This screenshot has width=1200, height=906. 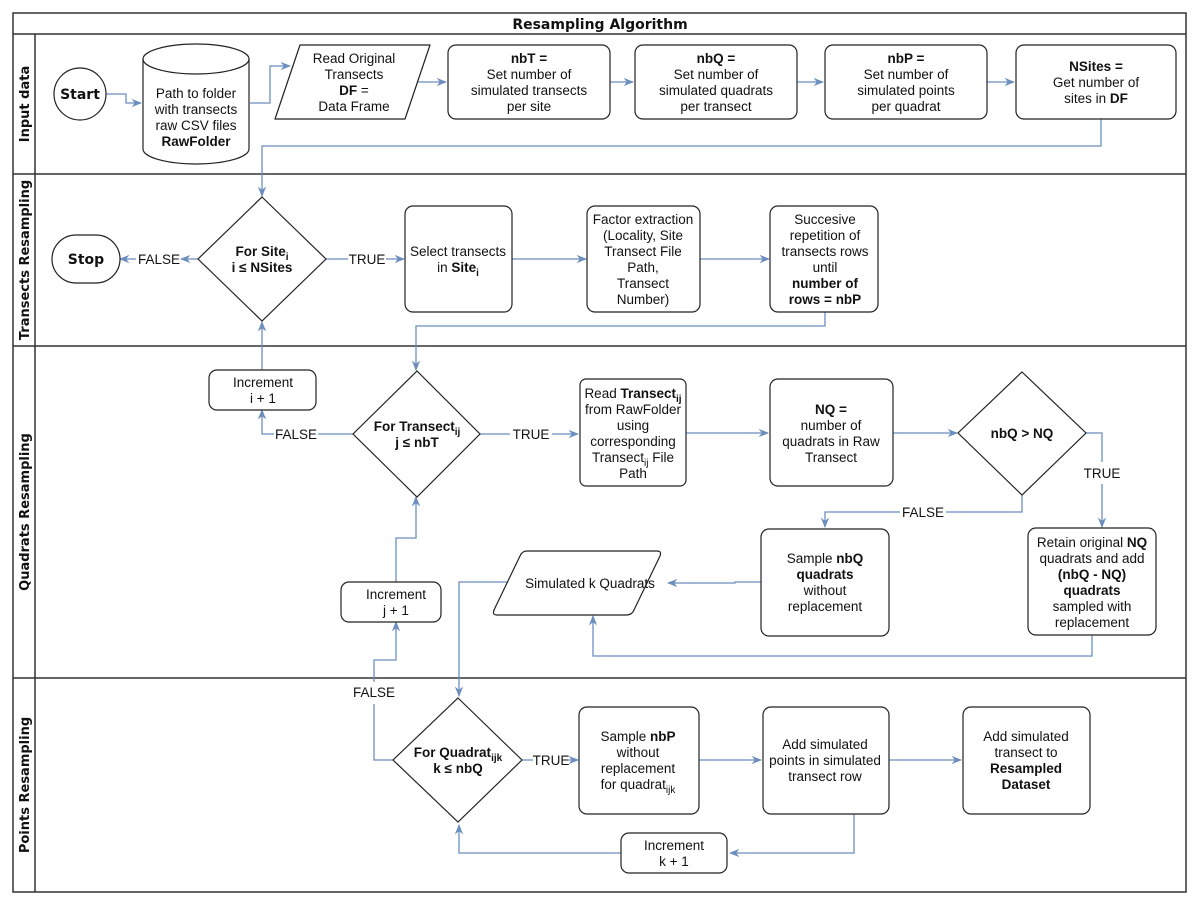 What do you see at coordinates (463, 267) in the screenshot?
I see `node-label-segment: Site` at bounding box center [463, 267].